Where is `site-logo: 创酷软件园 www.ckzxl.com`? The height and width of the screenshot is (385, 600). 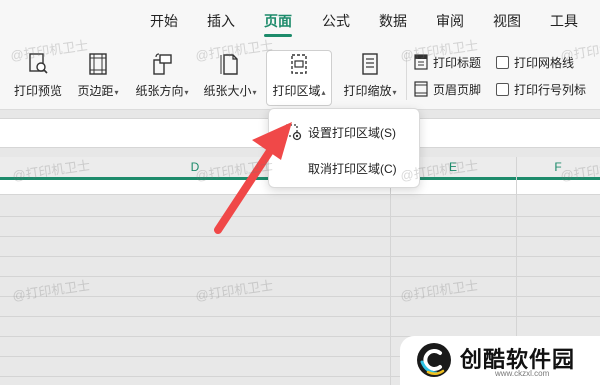
site-logo: 创酷软件园 www.ckzxl.com is located at coordinates (500, 360).